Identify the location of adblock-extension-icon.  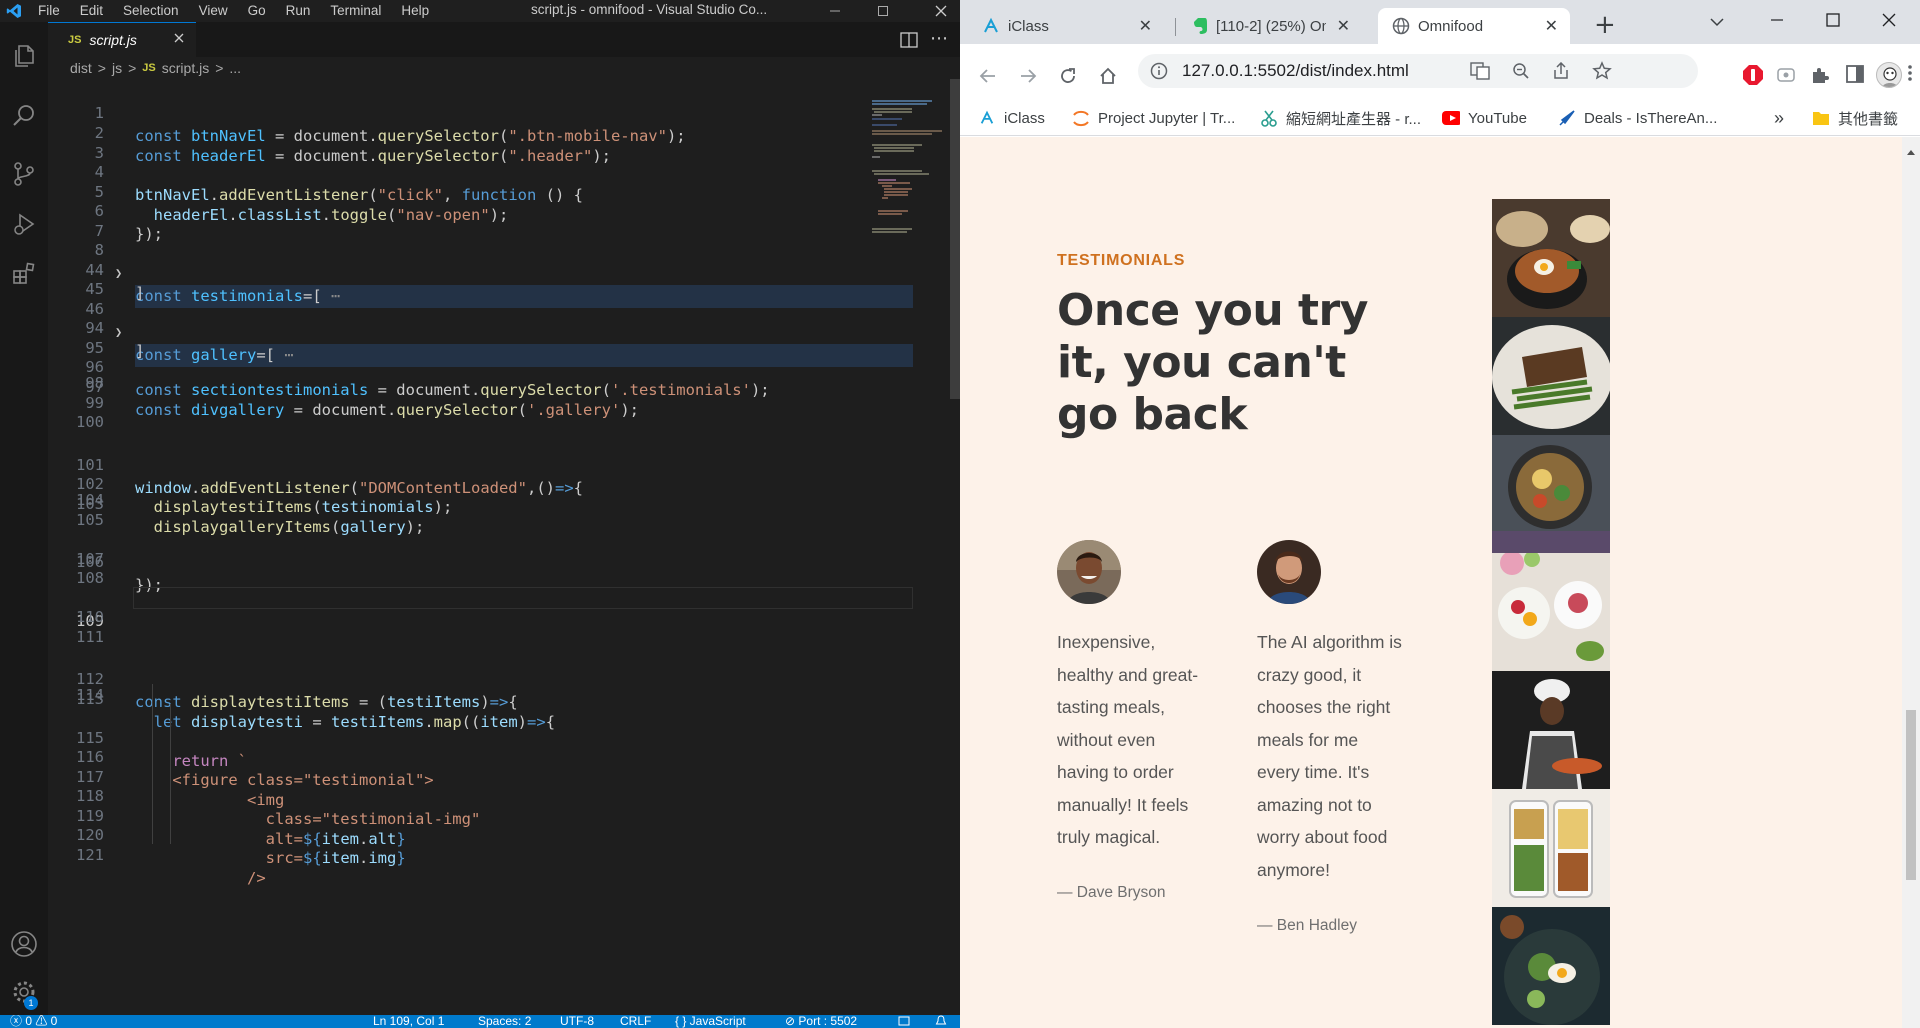
(1753, 77).